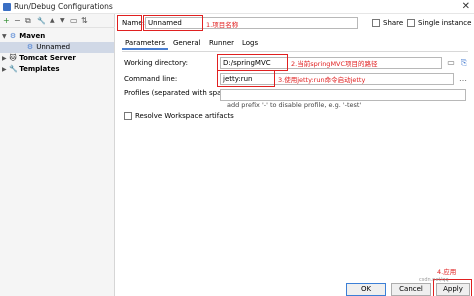 Image resolution: width=474 pixels, height=296 pixels. What do you see at coordinates (6, 21) in the screenshot?
I see `add-icon: +` at bounding box center [6, 21].